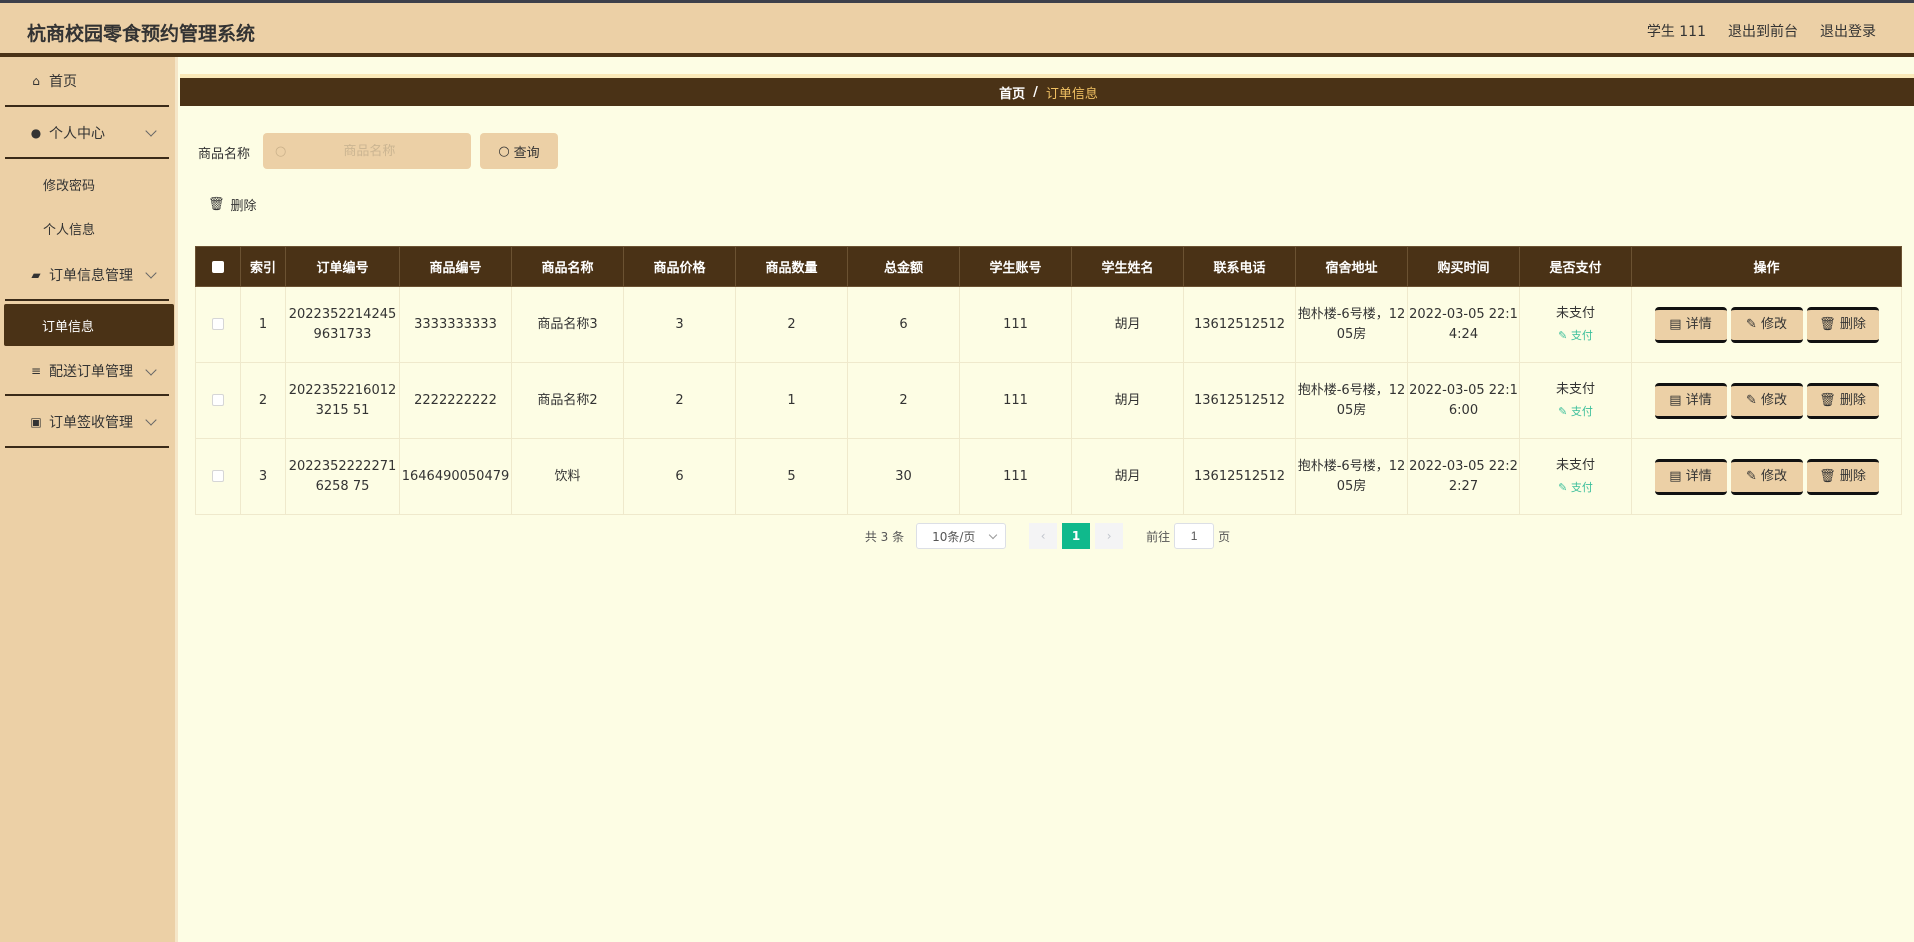 This screenshot has width=1914, height=942. What do you see at coordinates (1194, 536) in the screenshot?
I see `goto-page-input` at bounding box center [1194, 536].